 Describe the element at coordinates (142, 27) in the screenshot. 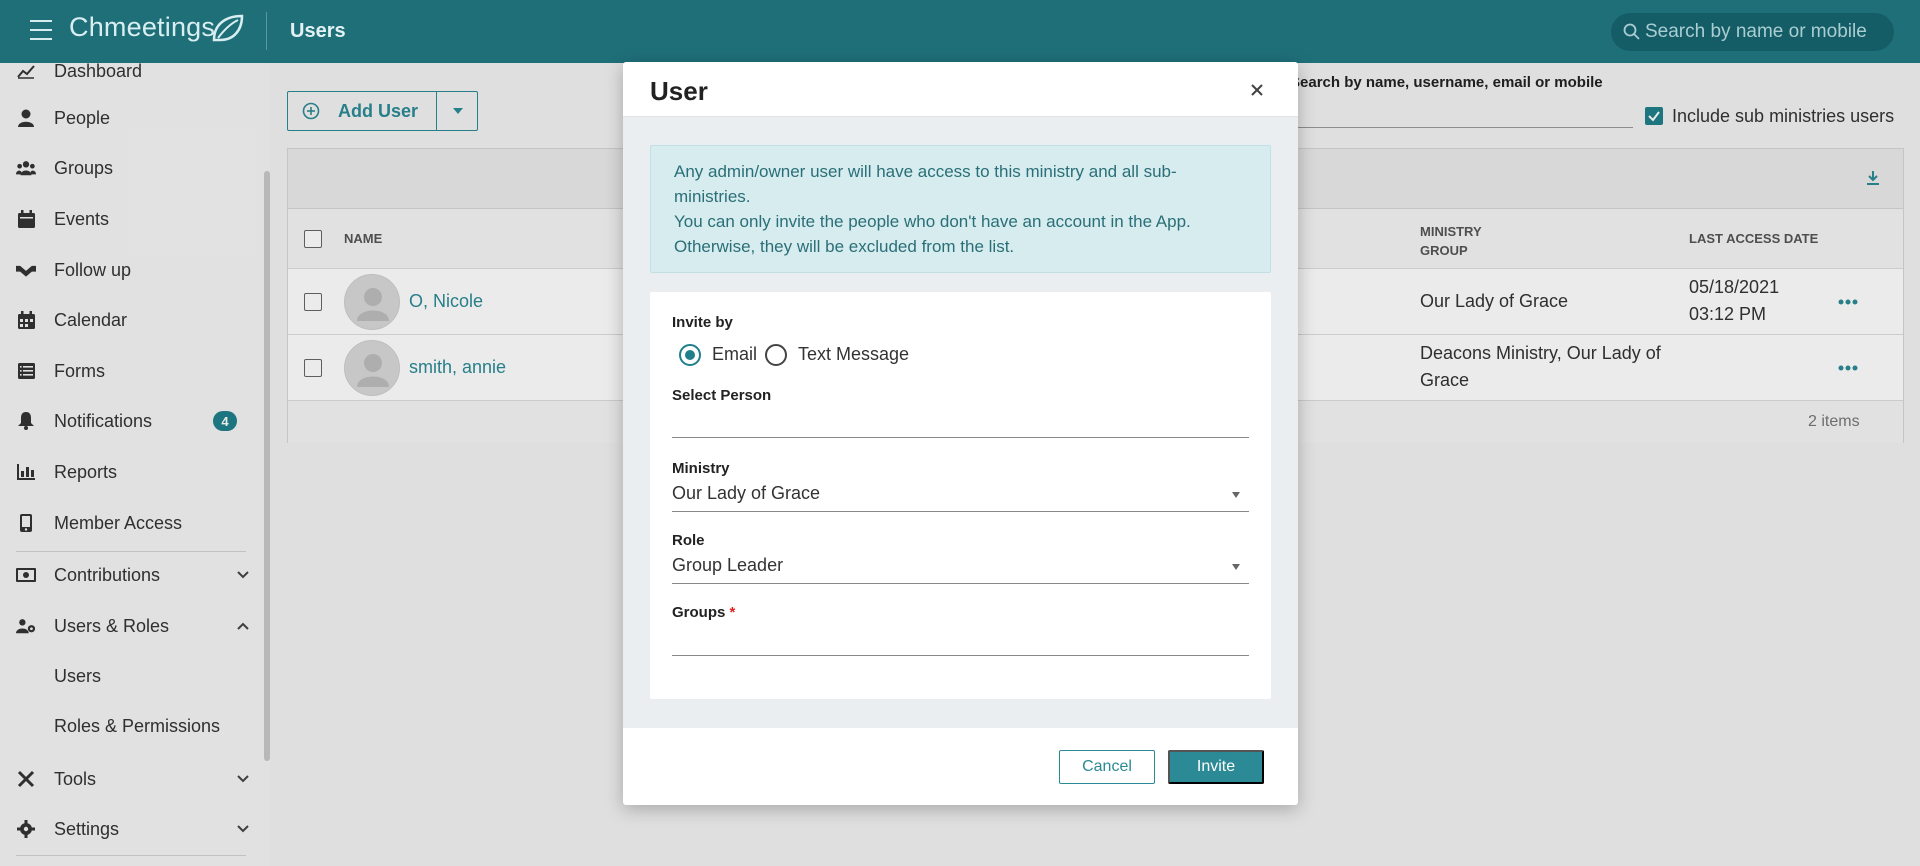

I see `brand-logo: Chmeetings` at that location.